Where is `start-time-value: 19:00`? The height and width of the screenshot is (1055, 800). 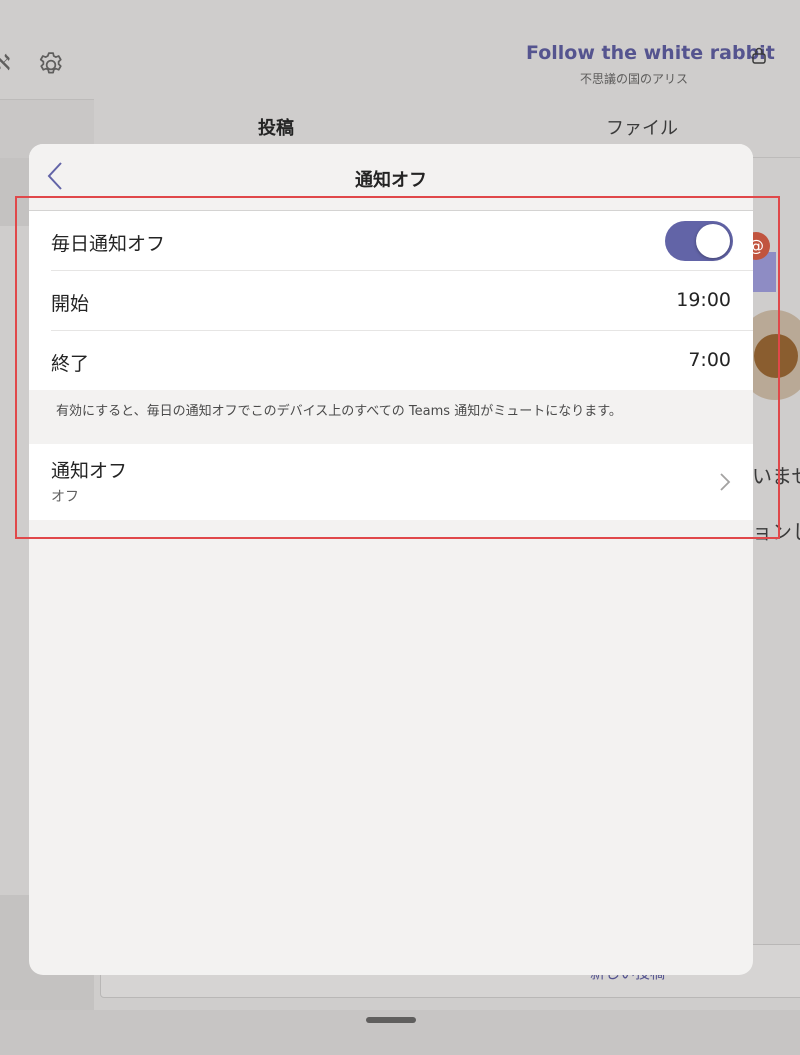
start-time-value: 19:00 is located at coordinates (703, 300).